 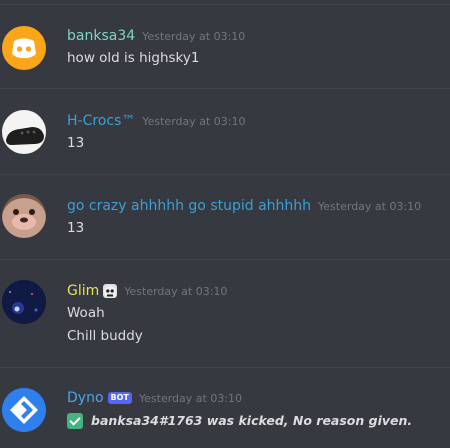 I want to click on username: Dyno, so click(x=85, y=398).